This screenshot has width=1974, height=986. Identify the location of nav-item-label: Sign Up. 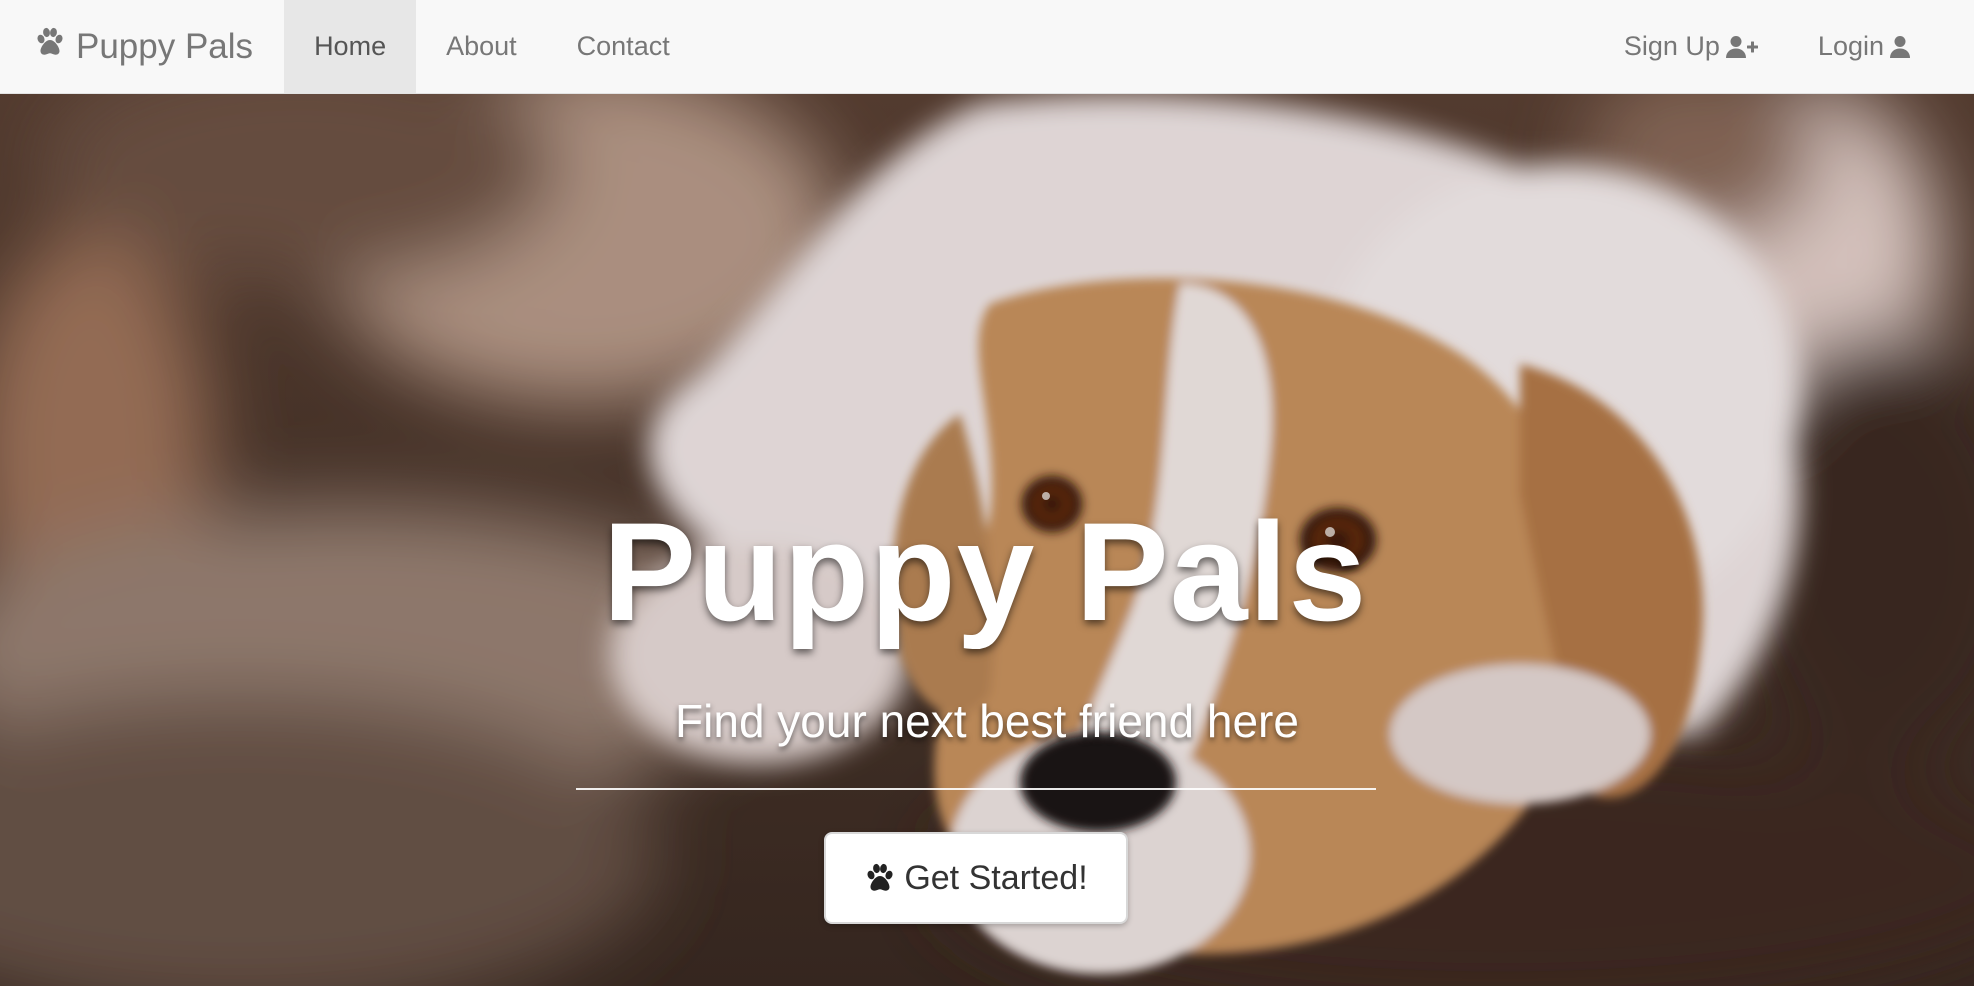
(1671, 46).